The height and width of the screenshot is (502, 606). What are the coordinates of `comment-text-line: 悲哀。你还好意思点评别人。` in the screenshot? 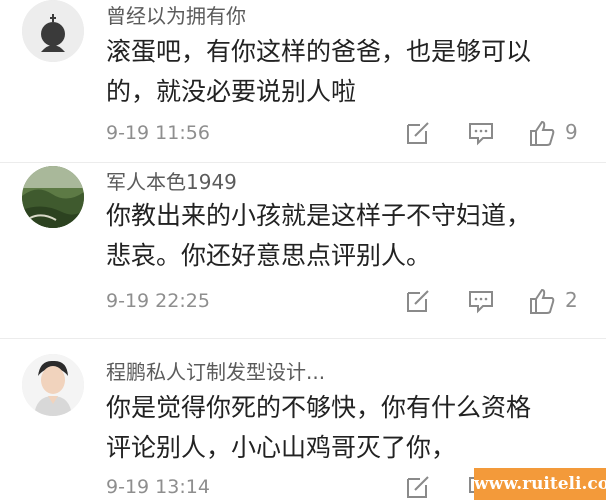 It's located at (269, 255).